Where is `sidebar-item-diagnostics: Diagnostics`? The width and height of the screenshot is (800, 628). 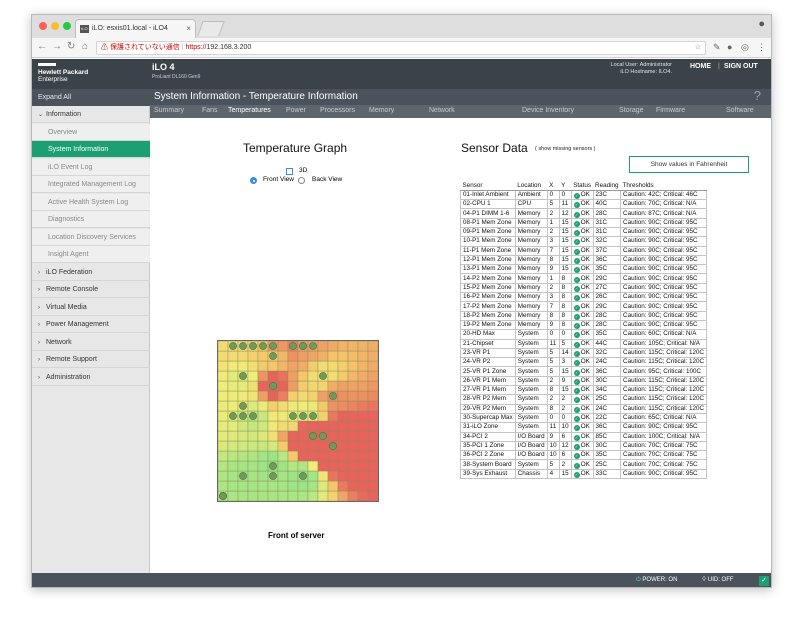 sidebar-item-diagnostics: Diagnostics is located at coordinates (91, 219).